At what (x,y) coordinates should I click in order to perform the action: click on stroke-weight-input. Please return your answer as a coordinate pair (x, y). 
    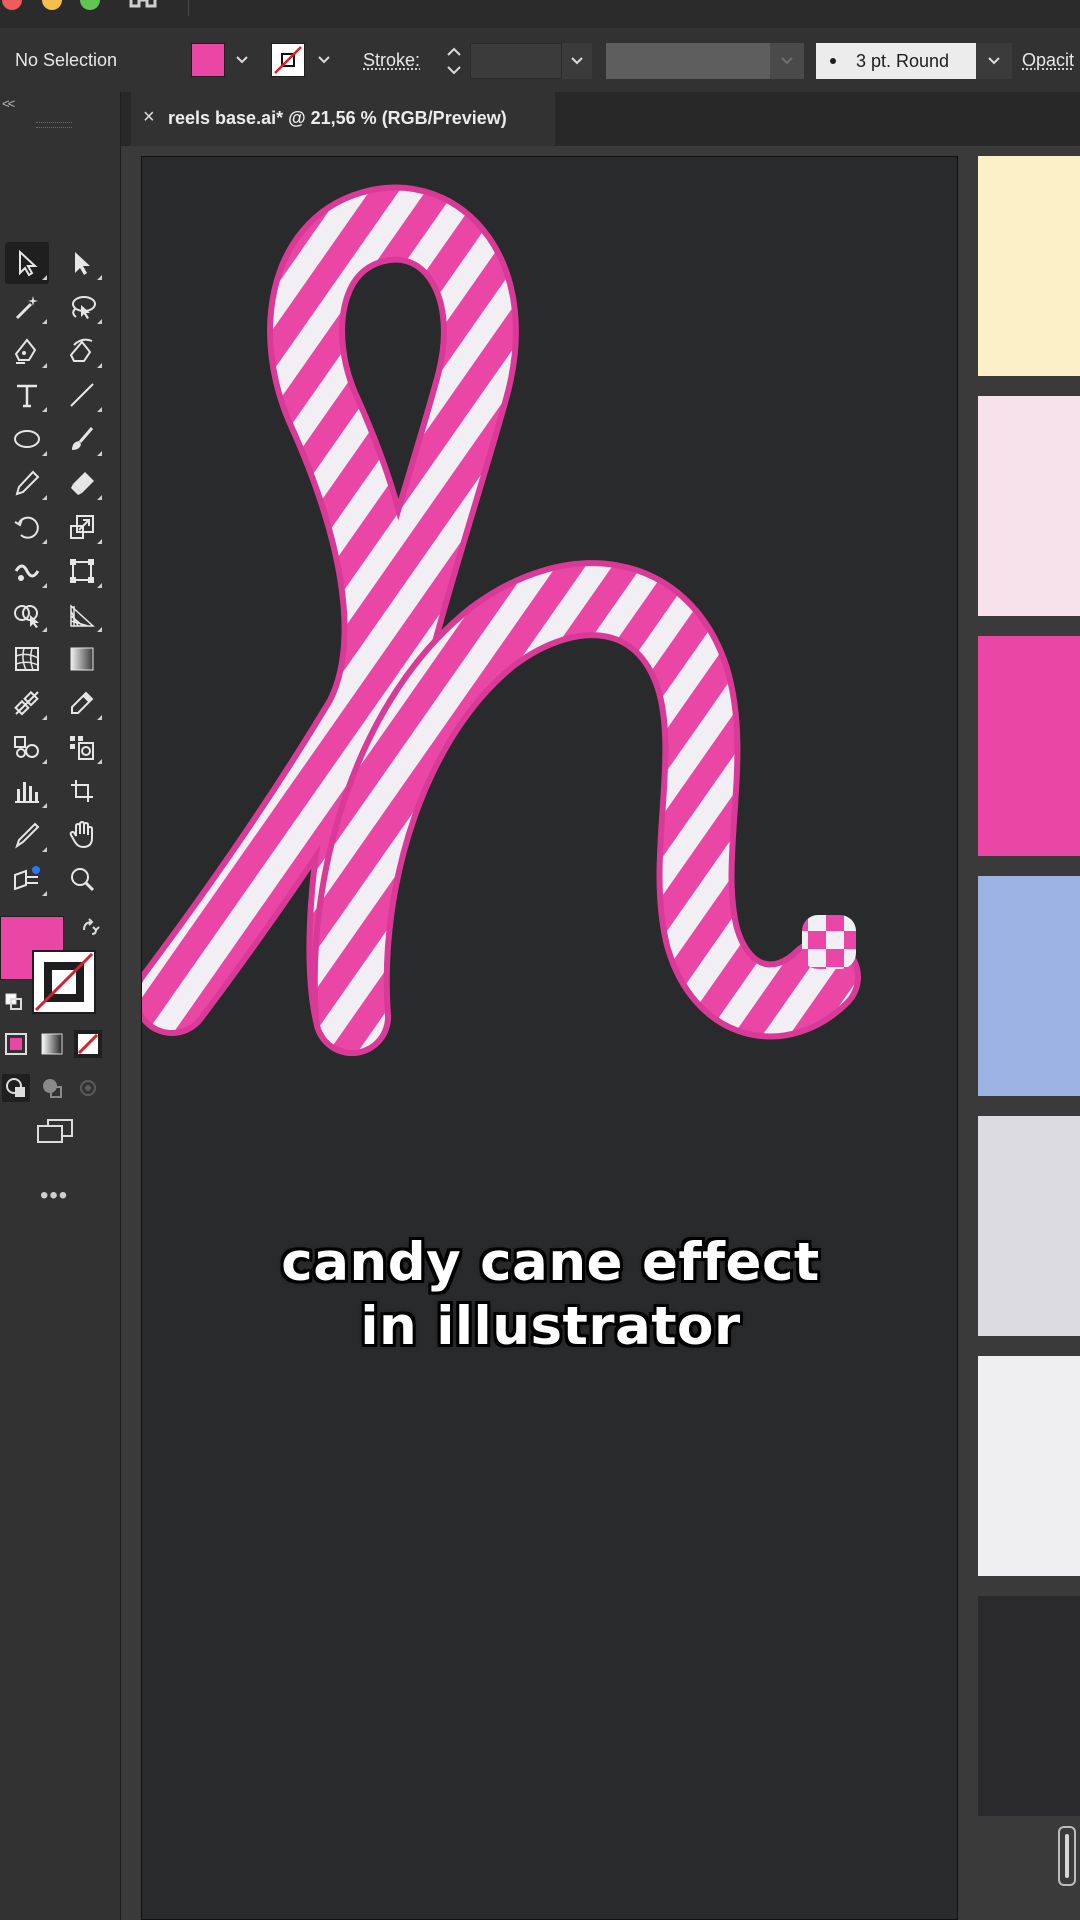
    Looking at the image, I should click on (516, 61).